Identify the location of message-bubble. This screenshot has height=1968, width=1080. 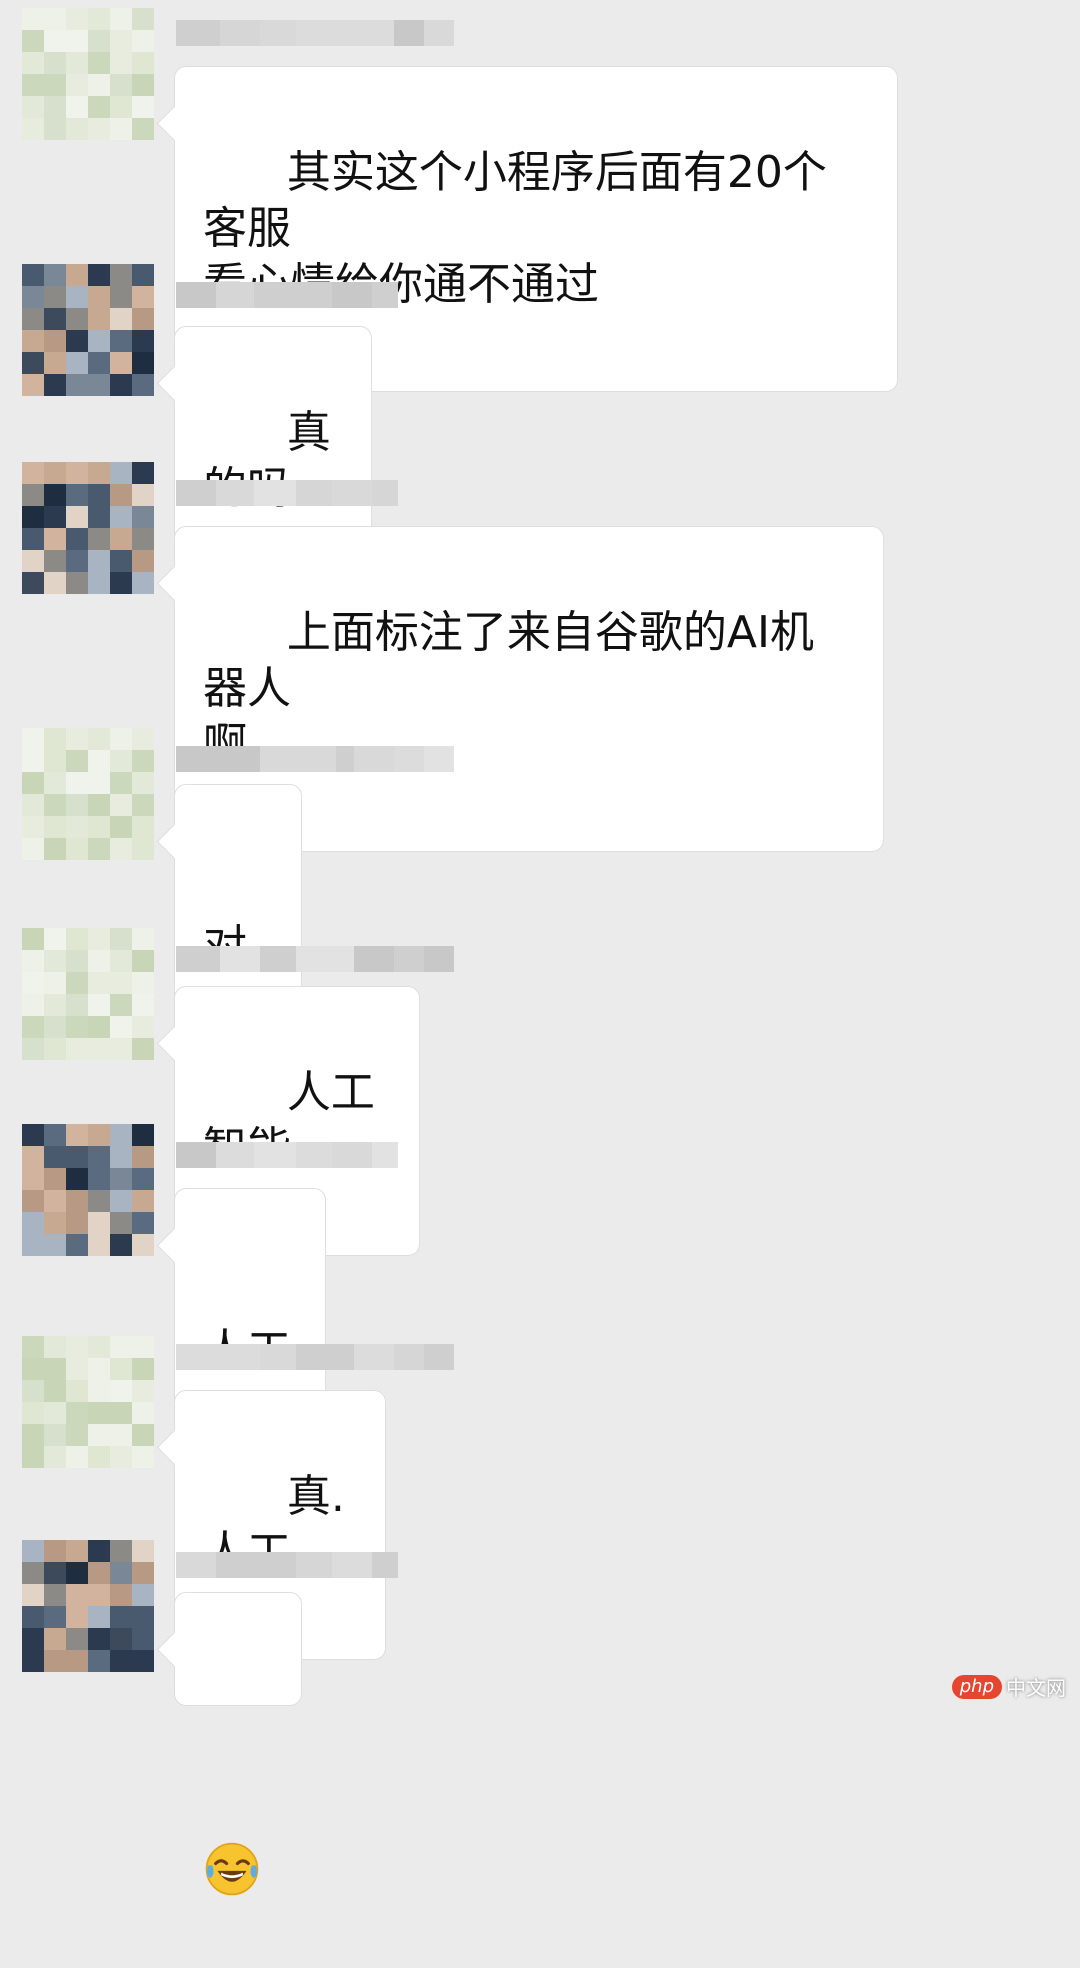
(238, 1744).